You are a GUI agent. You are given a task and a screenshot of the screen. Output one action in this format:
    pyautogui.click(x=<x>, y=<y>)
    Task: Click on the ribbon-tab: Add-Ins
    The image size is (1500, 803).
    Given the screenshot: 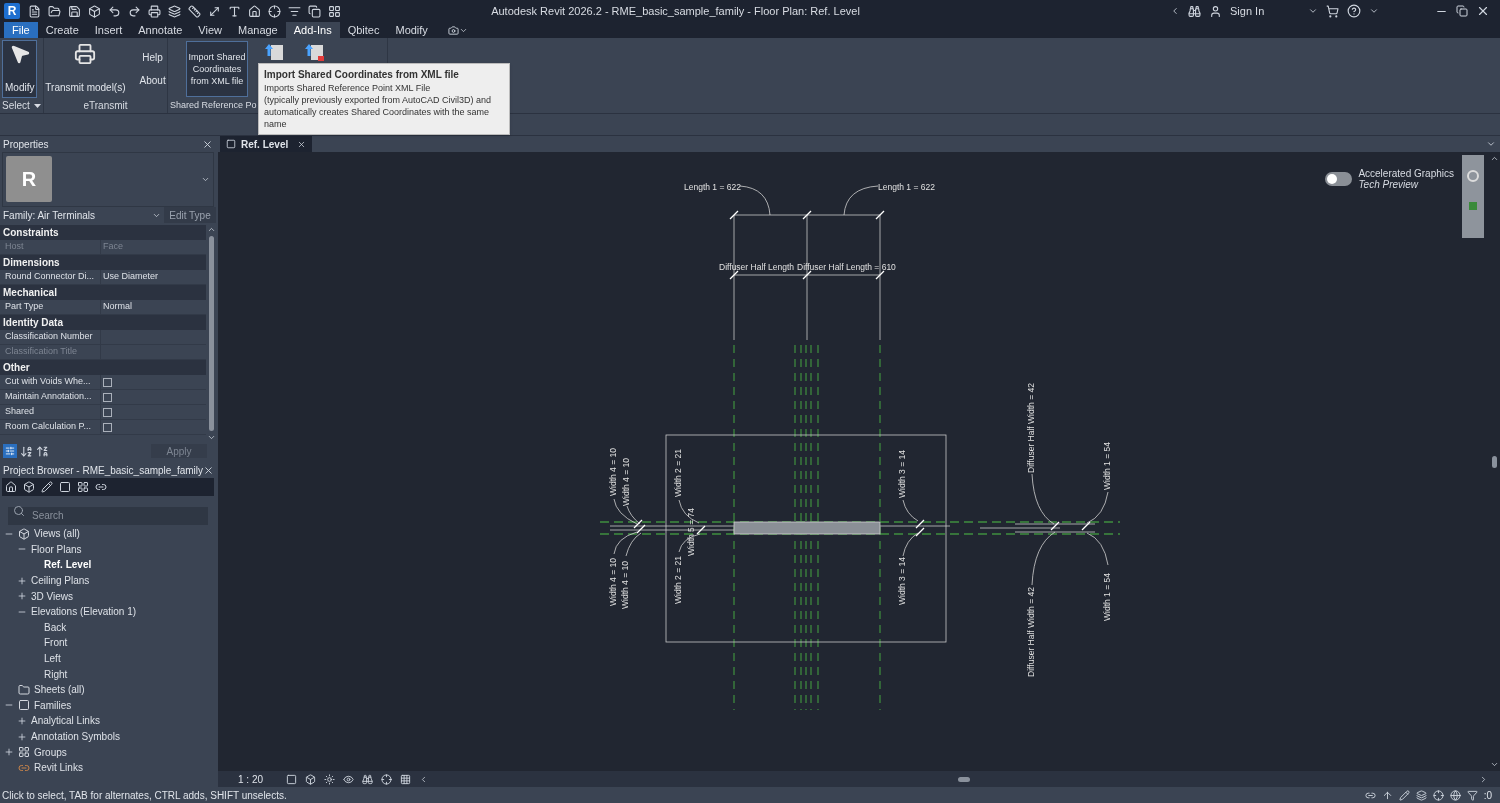 What is the action you would take?
    pyautogui.click(x=312, y=30)
    